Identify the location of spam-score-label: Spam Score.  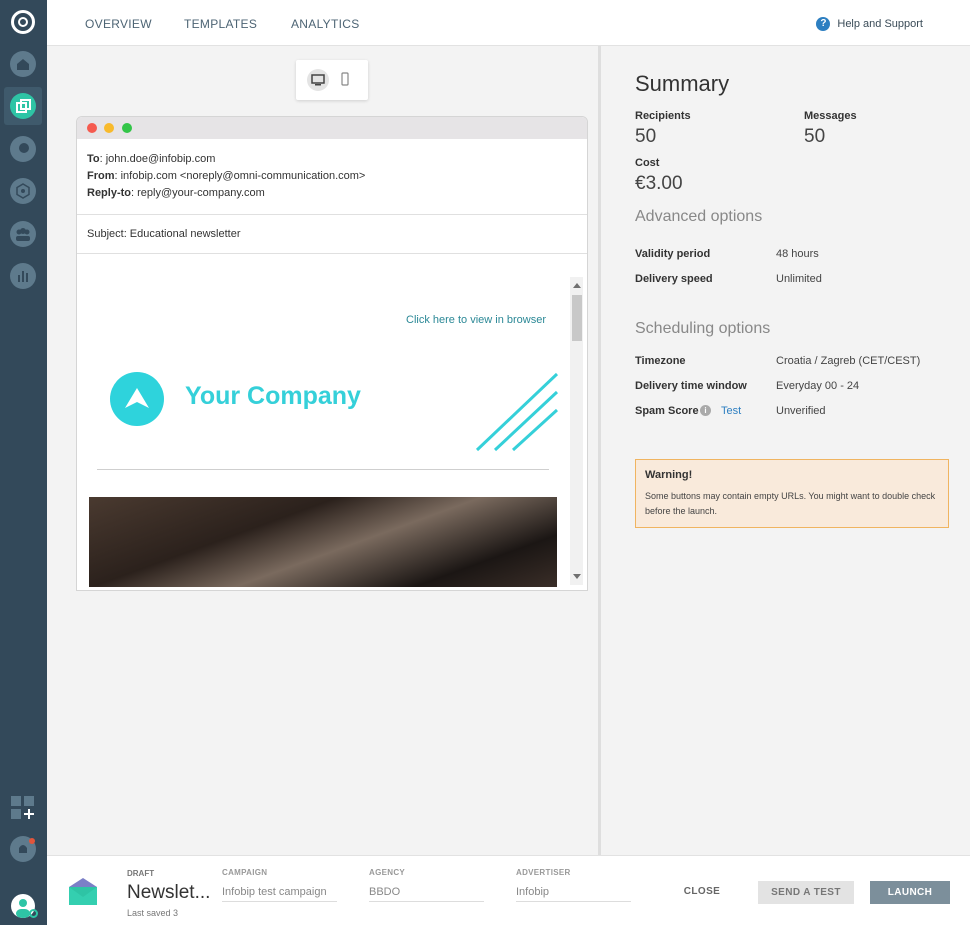
(667, 411).